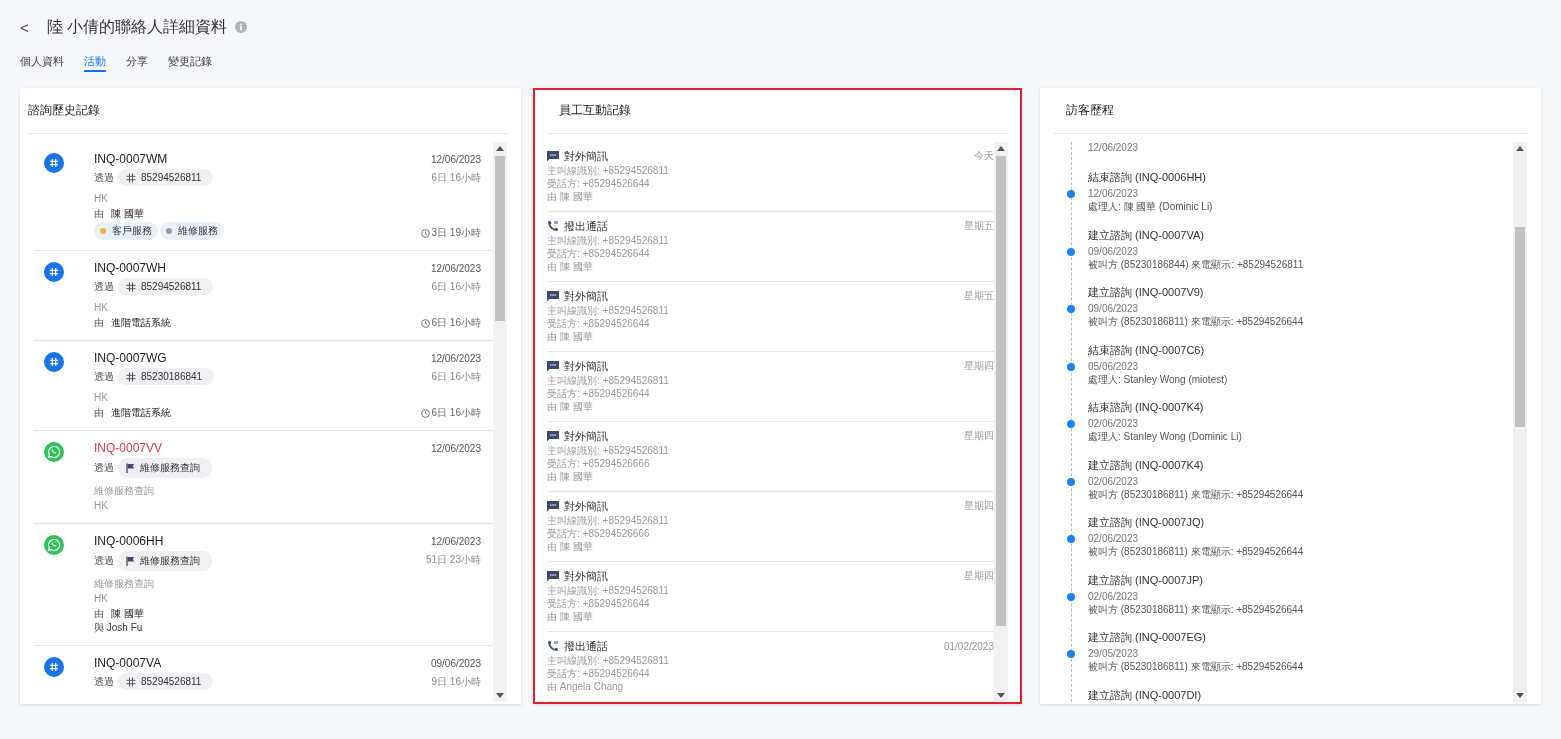 This screenshot has width=1561, height=739. I want to click on interaction-time: 01/02/2023, so click(968, 646).